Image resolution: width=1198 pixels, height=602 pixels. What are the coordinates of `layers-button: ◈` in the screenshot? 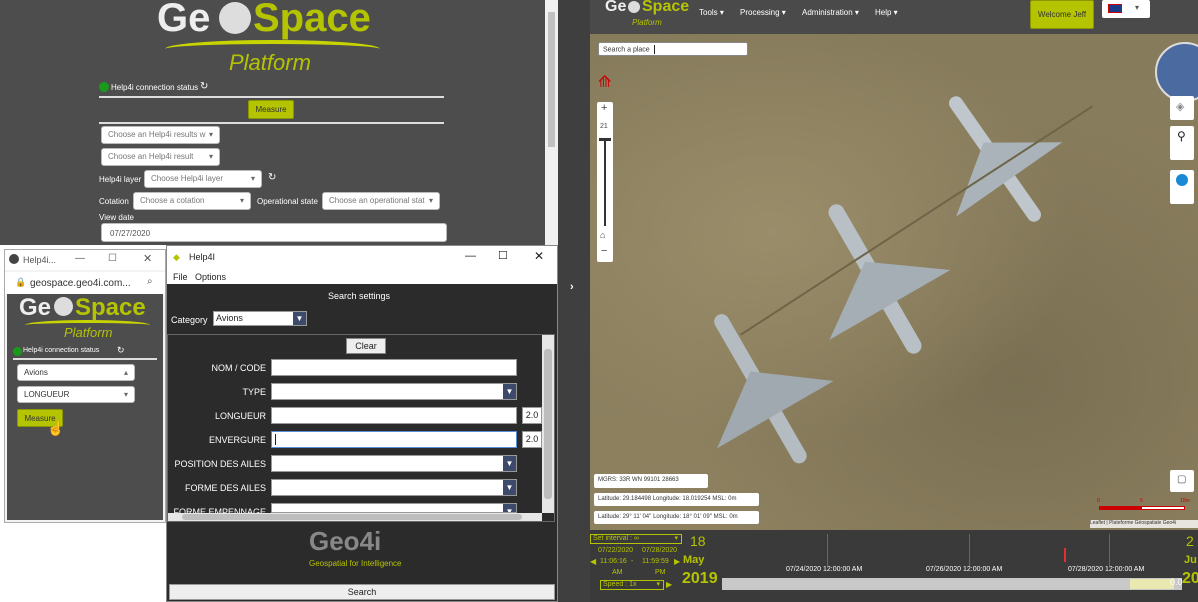 It's located at (1182, 108).